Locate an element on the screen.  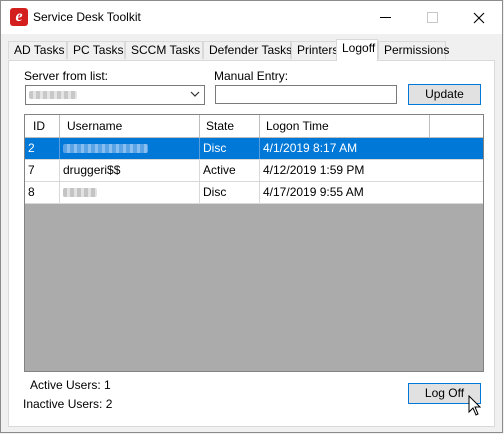
maximize-button is located at coordinates (432, 17).